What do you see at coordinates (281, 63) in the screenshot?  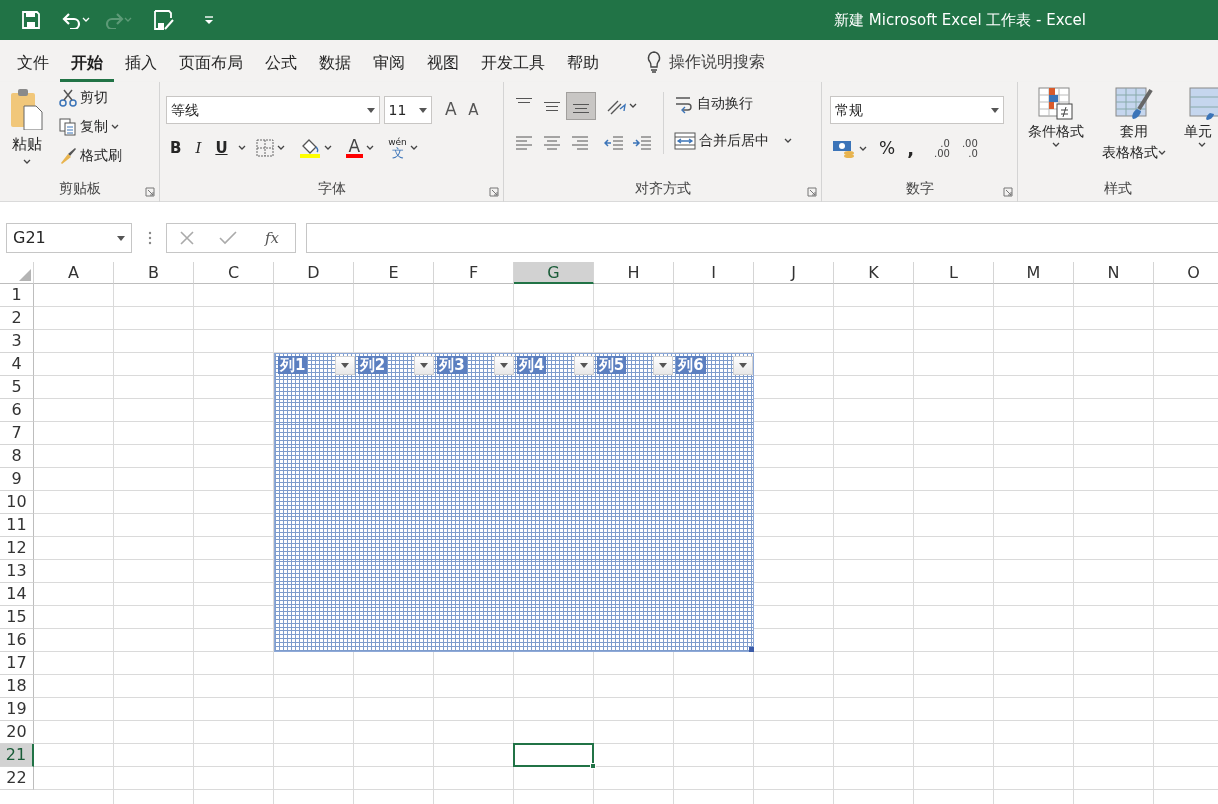 I see `ribbon-tab: 公式` at bounding box center [281, 63].